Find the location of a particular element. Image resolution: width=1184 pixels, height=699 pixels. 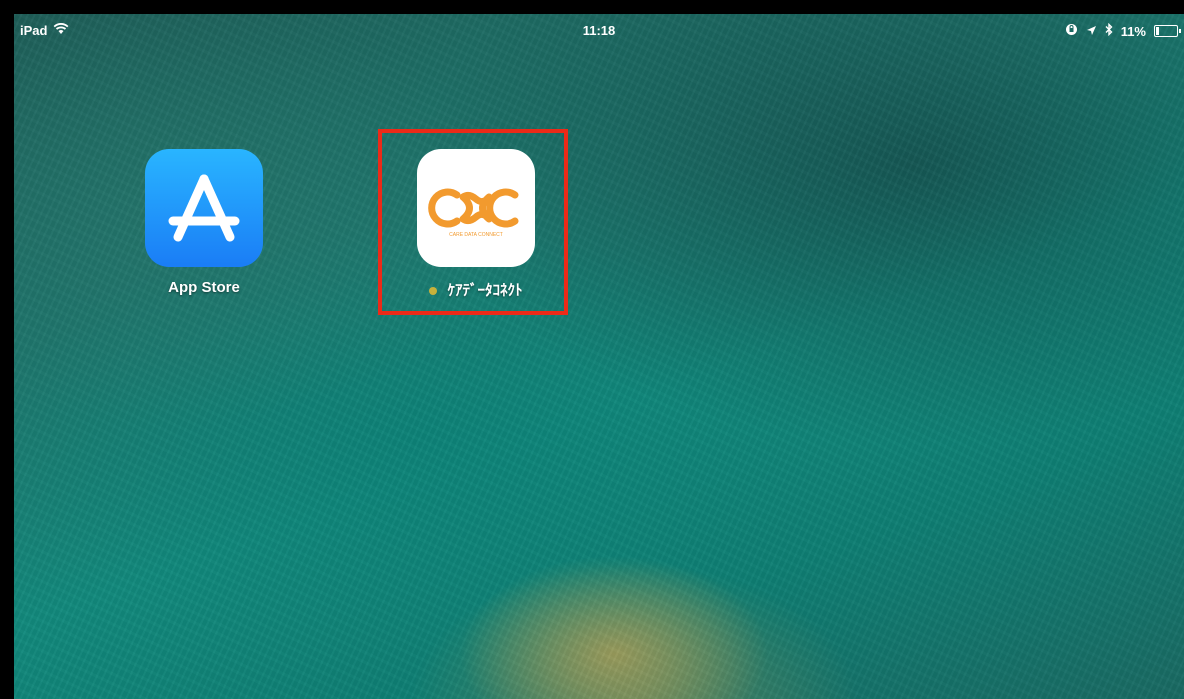

highlight-box is located at coordinates (473, 222).